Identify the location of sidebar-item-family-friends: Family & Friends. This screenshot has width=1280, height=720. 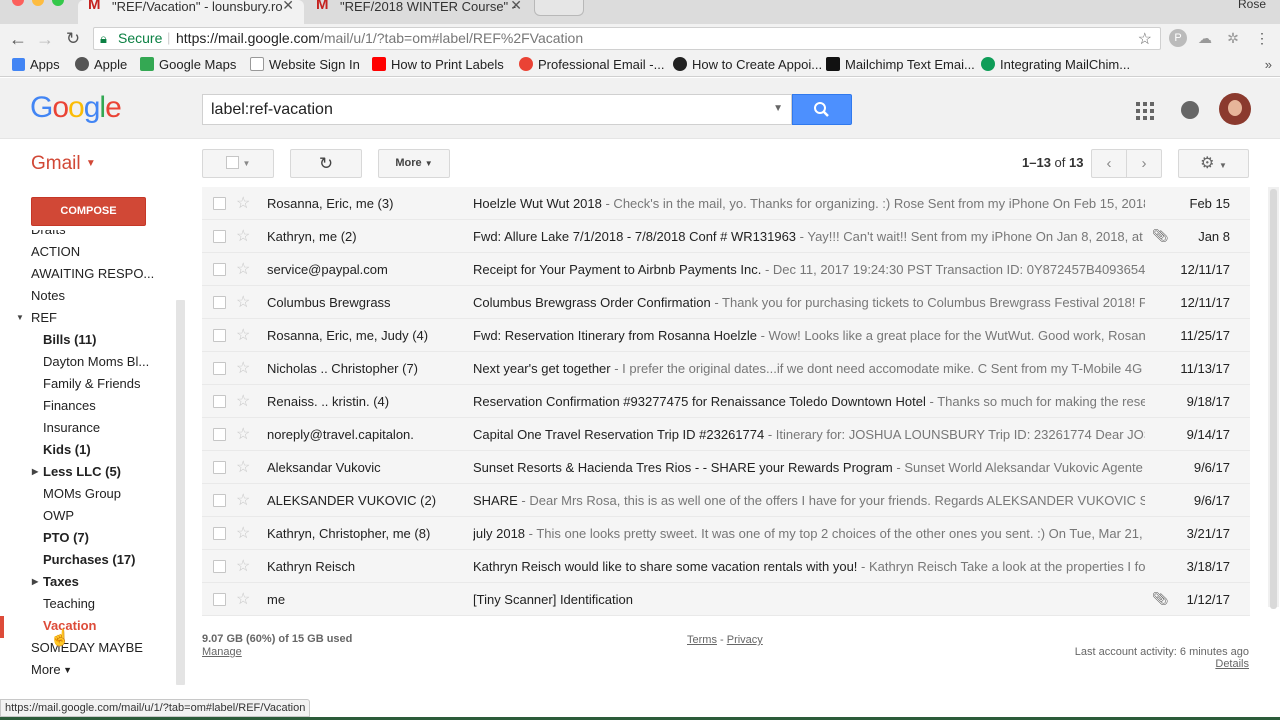
(92, 384).